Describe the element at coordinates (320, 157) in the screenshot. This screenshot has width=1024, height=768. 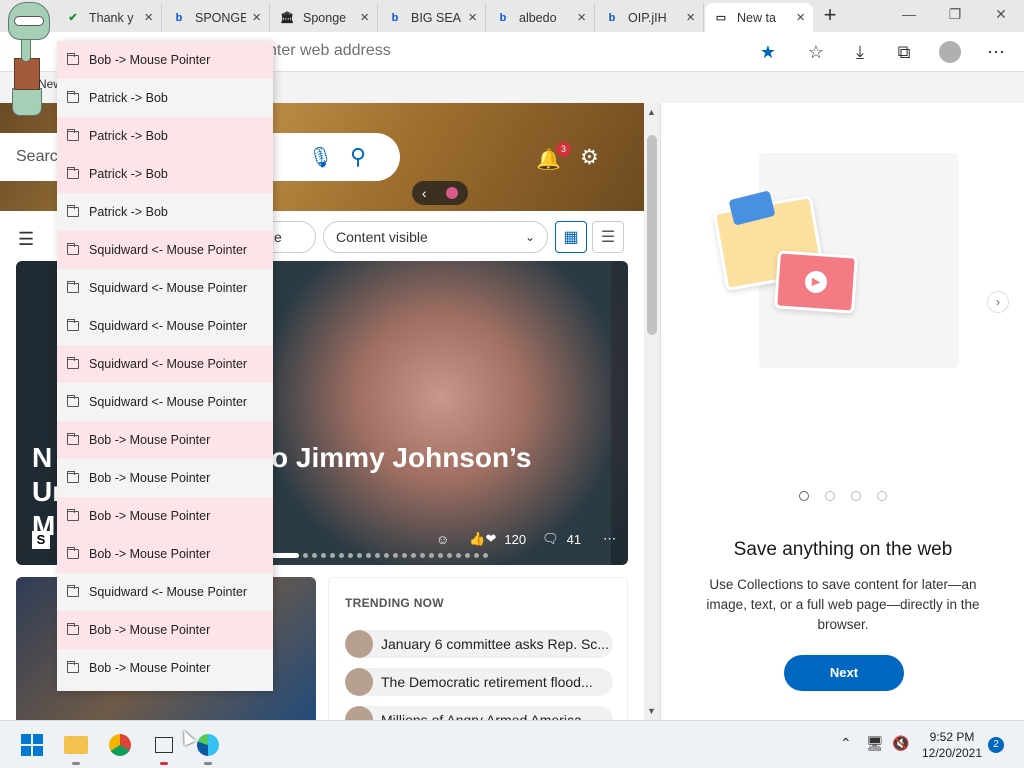
I see `microphone-icon: 🎙` at that location.